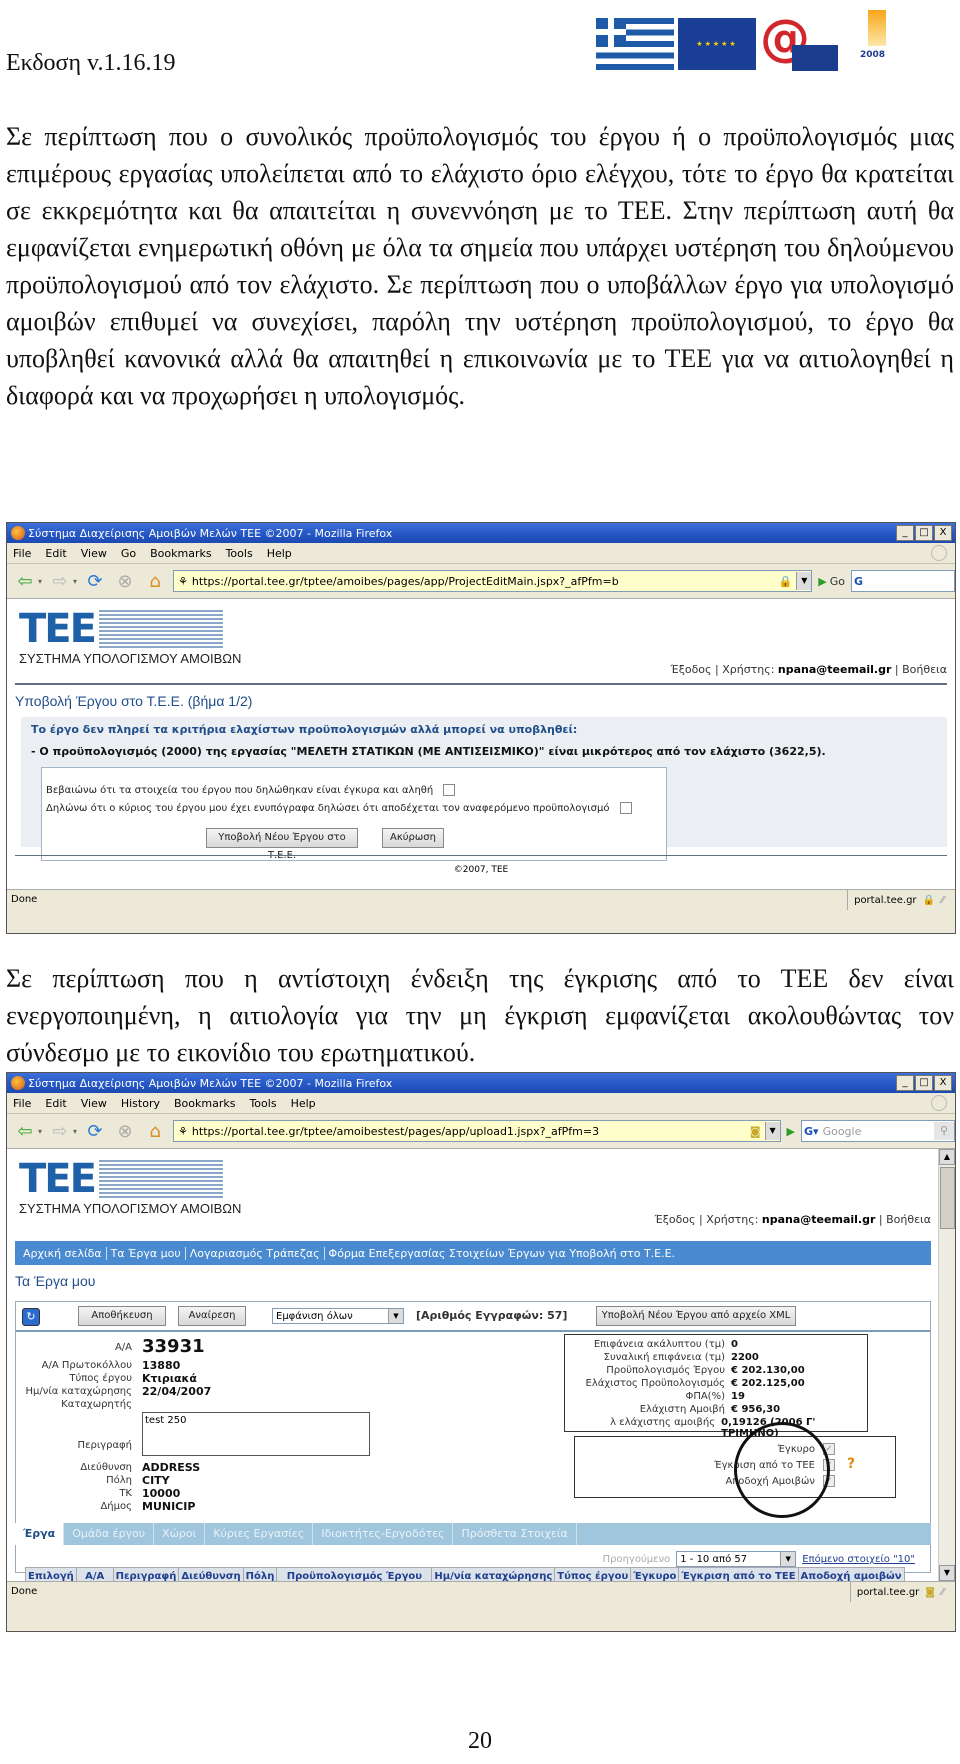  Describe the element at coordinates (851, 1574) in the screenshot. I see `col-fee-acceptance: Αποδοχή αμοιβών` at that location.